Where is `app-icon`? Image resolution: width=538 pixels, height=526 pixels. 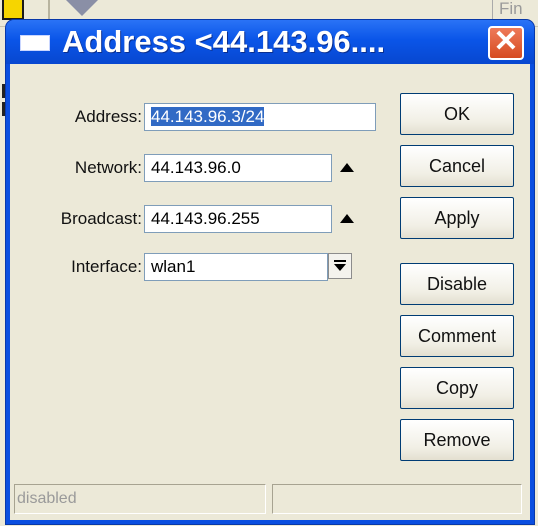
app-icon is located at coordinates (13, 10).